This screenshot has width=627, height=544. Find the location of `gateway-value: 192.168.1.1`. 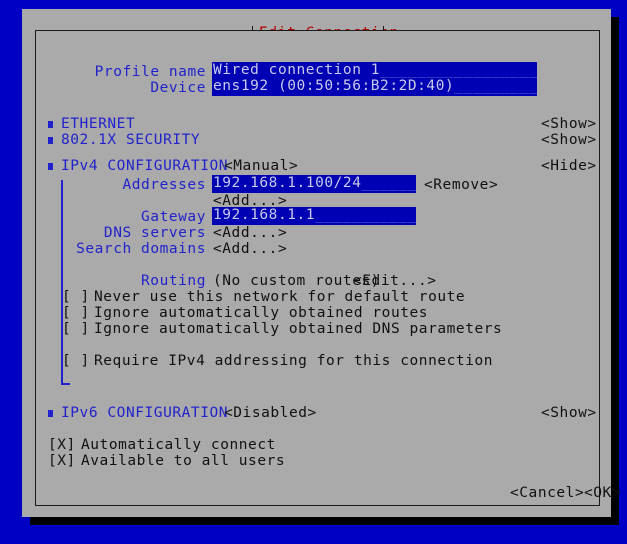

gateway-value: 192.168.1.1 is located at coordinates (264, 215).